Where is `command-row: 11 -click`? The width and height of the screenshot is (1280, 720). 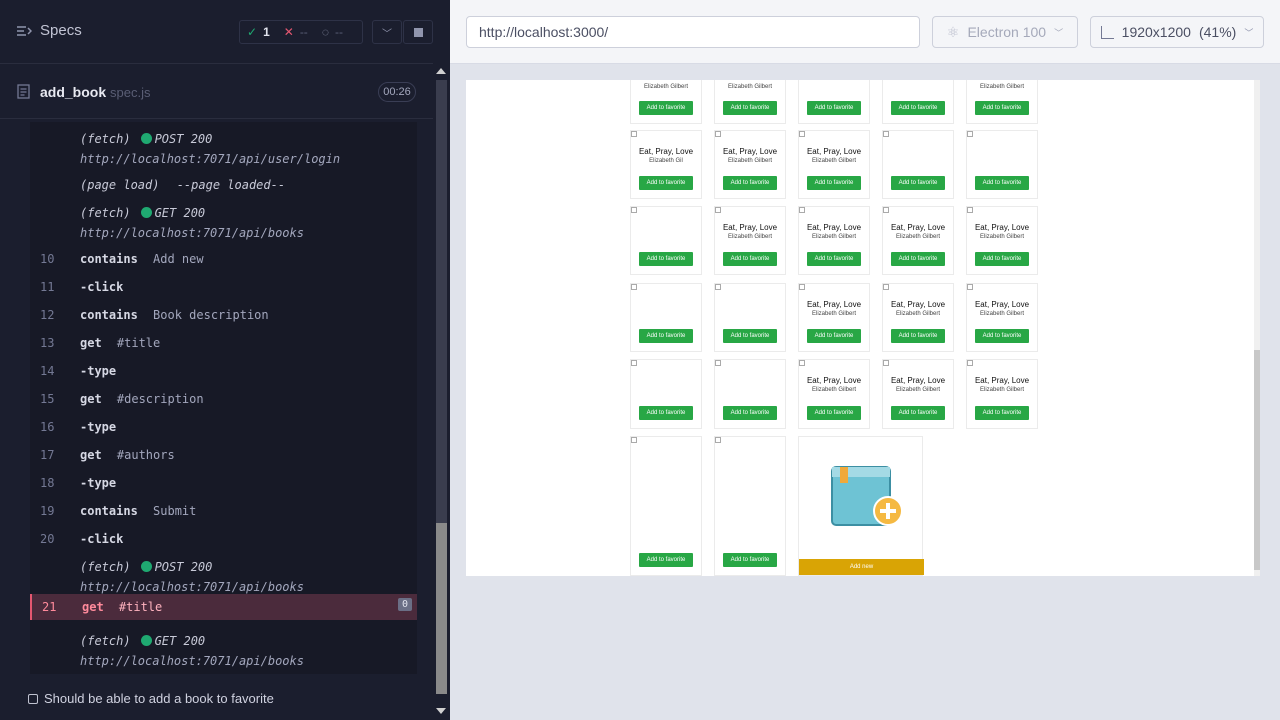
command-row: 11 -click is located at coordinates (223, 288).